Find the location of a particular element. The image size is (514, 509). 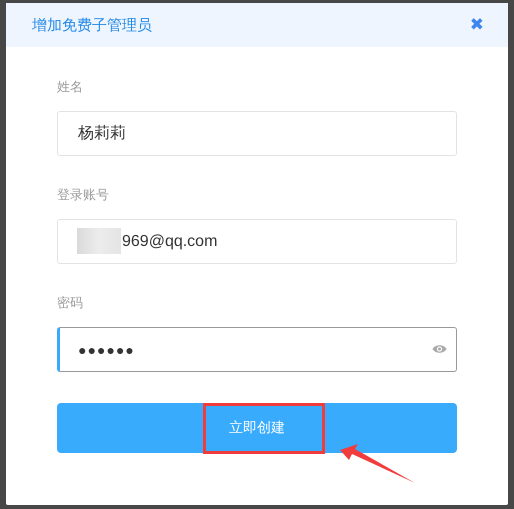

dialog-title: 增加免费子管理员 is located at coordinates (92, 25).